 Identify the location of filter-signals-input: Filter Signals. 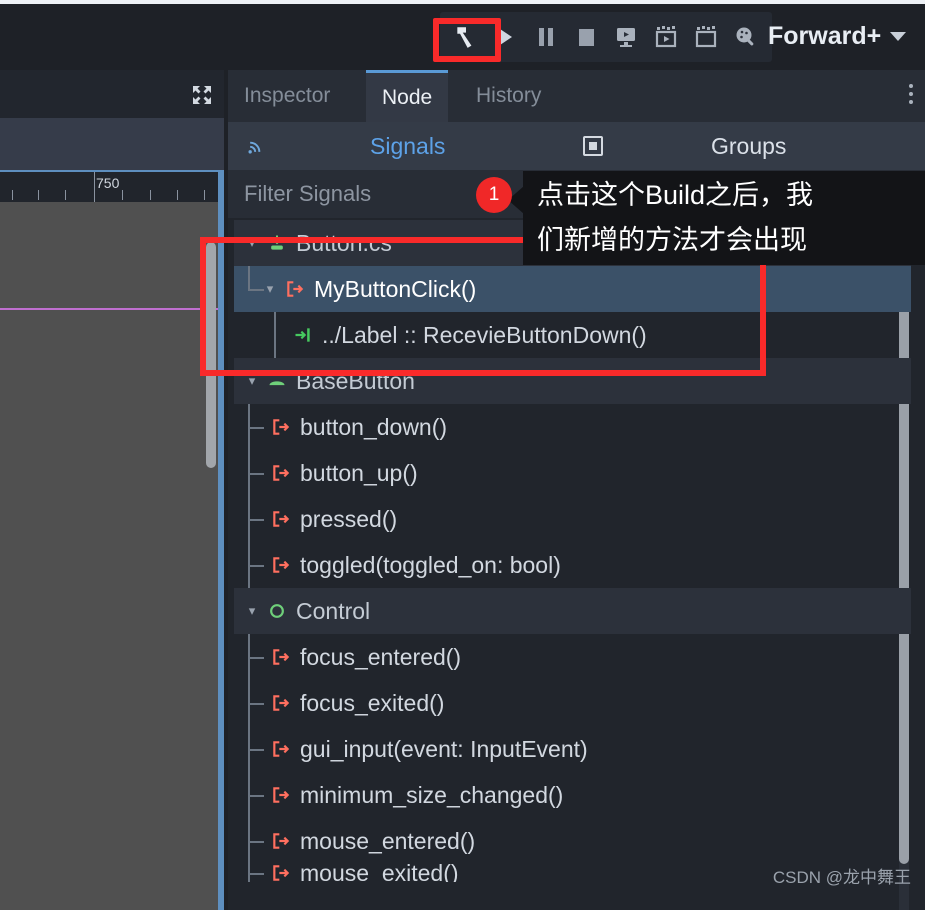
(307, 194).